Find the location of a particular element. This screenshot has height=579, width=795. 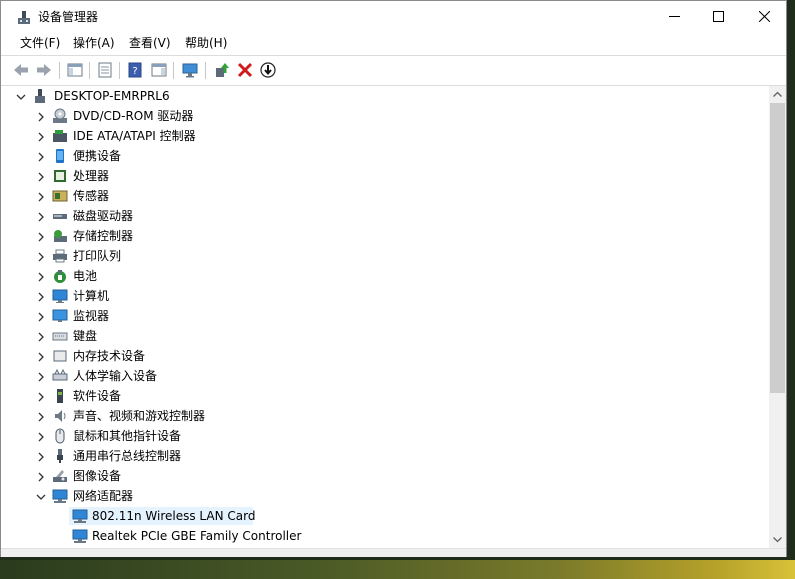

tree-device-selected: 802.11n Wireless LAN Card is located at coordinates (389, 516).